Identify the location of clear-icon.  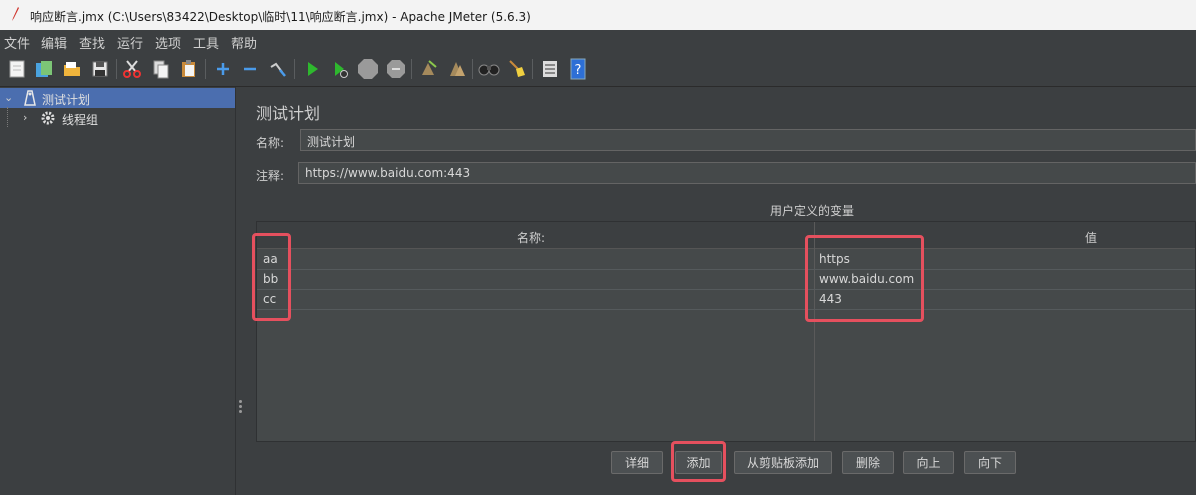
(428, 69).